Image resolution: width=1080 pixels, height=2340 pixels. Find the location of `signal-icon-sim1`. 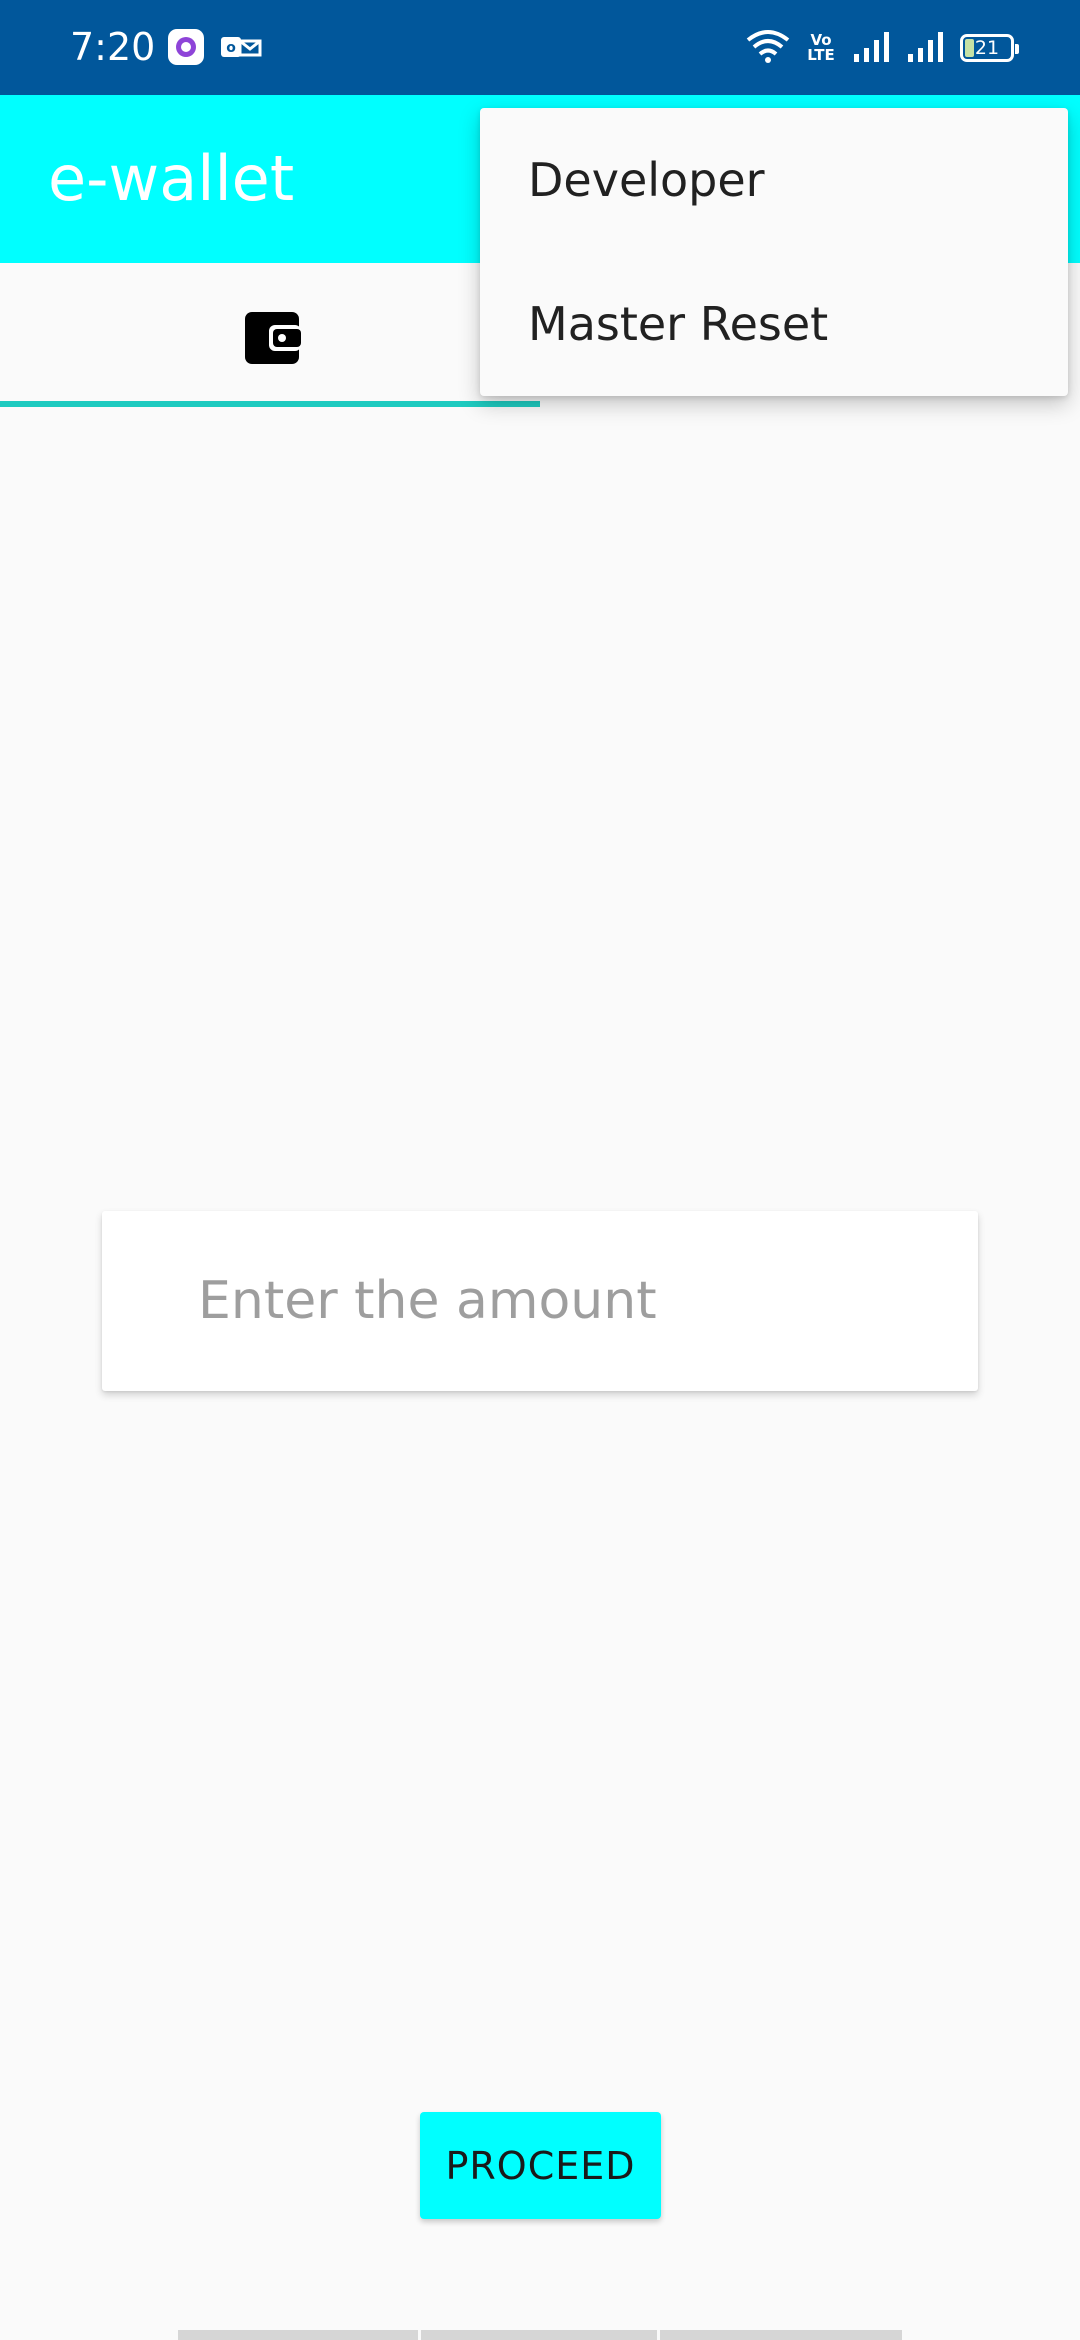

signal-icon-sim1 is located at coordinates (872, 48).